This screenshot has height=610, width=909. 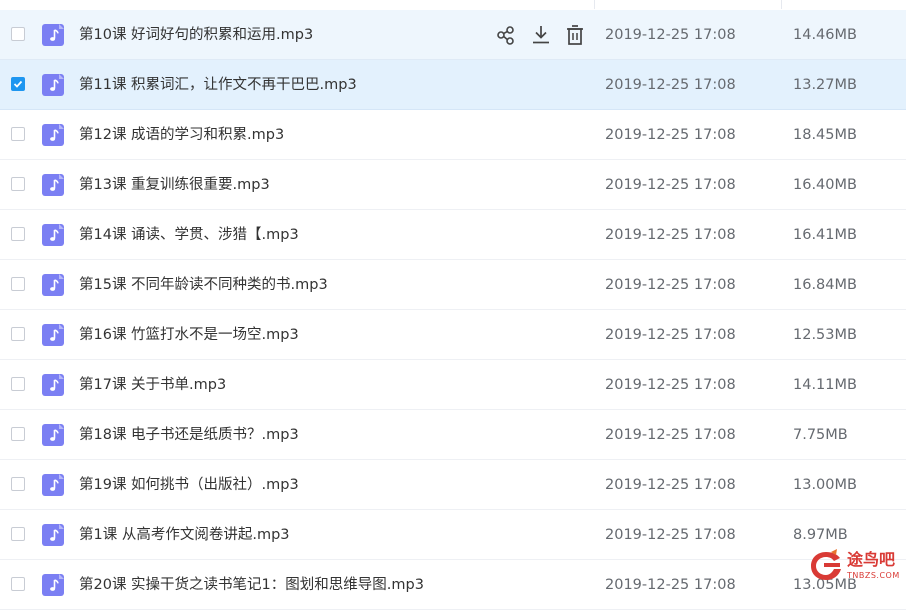 What do you see at coordinates (541, 35) in the screenshot?
I see `download-icon` at bounding box center [541, 35].